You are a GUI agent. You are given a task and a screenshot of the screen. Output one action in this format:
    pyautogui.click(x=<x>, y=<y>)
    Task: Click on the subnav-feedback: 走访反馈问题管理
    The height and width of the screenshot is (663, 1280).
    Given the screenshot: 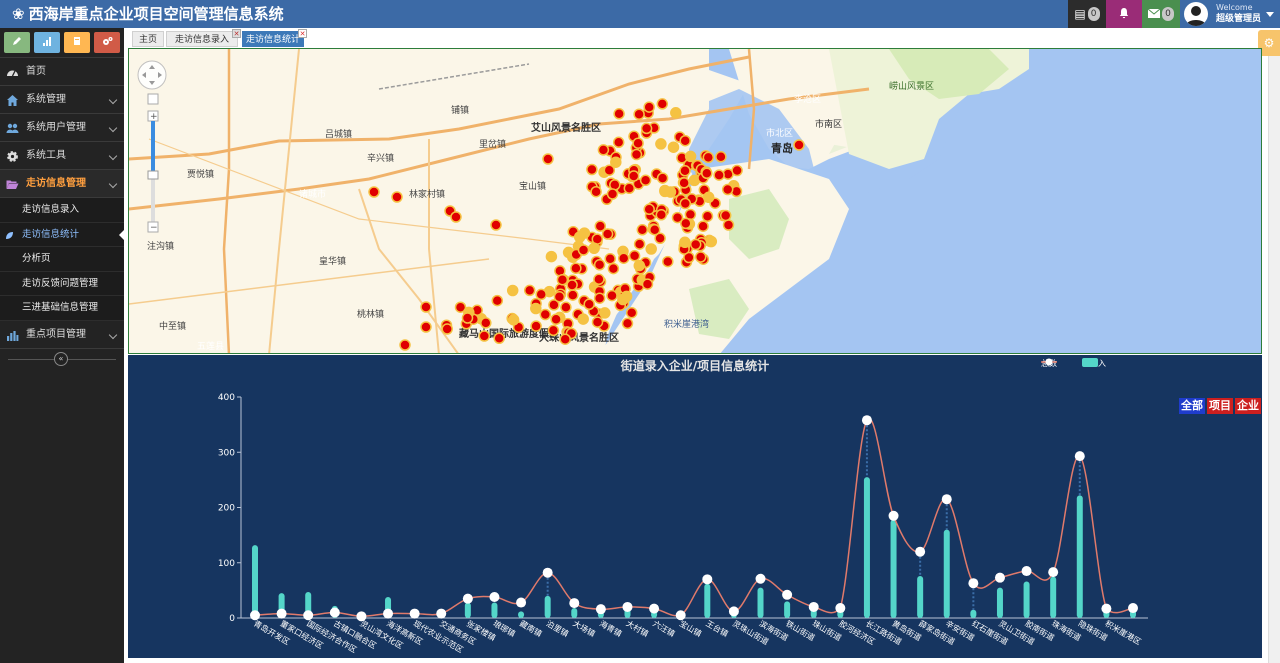 What is the action you would take?
    pyautogui.click(x=62, y=283)
    